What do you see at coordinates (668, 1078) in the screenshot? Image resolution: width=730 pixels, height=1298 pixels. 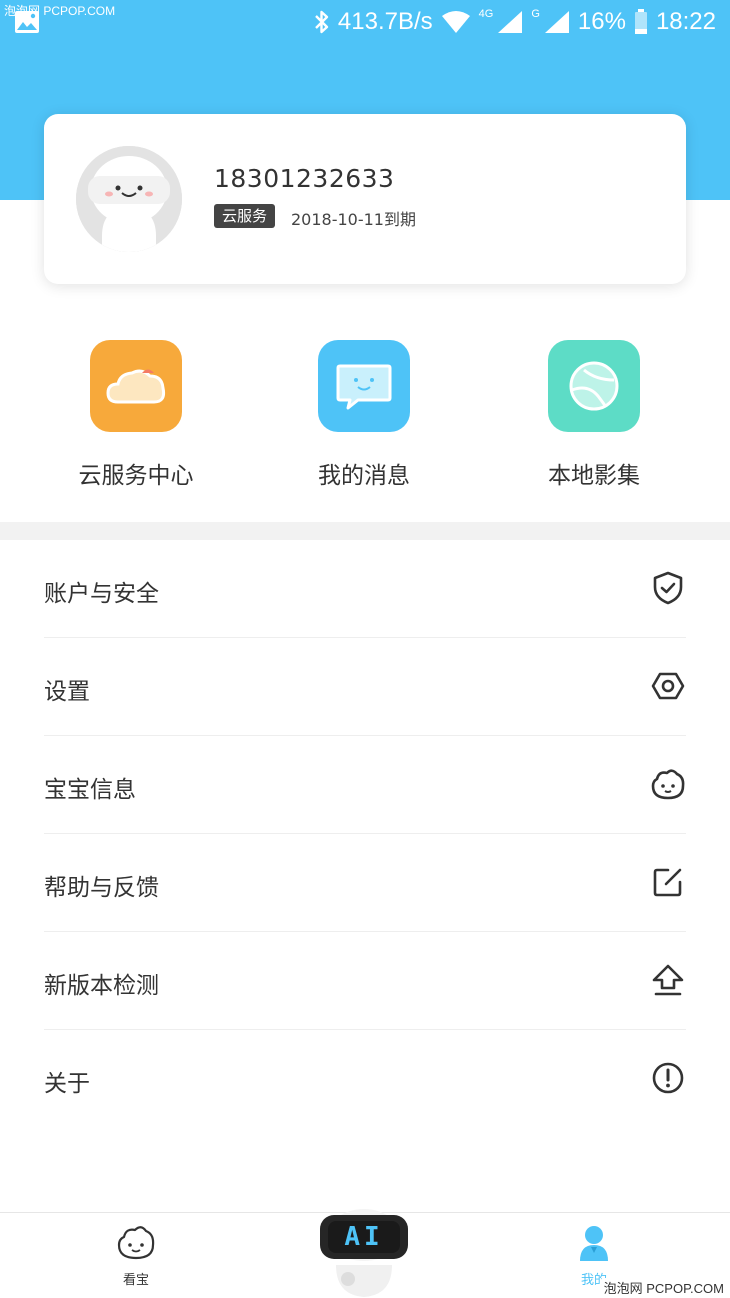 I see `exclamation-icon` at bounding box center [668, 1078].